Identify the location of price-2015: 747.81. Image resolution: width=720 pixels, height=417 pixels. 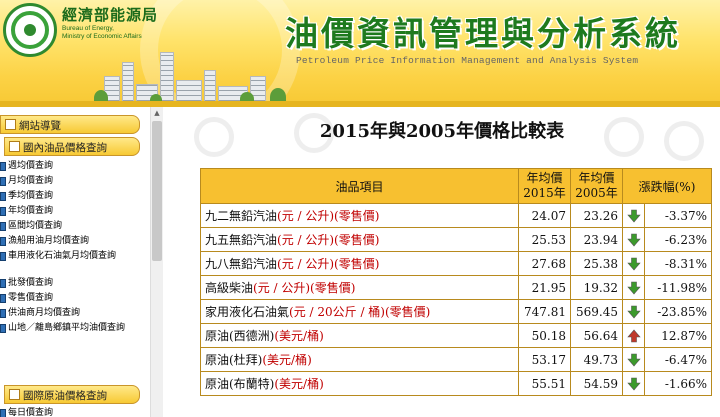
(544, 311).